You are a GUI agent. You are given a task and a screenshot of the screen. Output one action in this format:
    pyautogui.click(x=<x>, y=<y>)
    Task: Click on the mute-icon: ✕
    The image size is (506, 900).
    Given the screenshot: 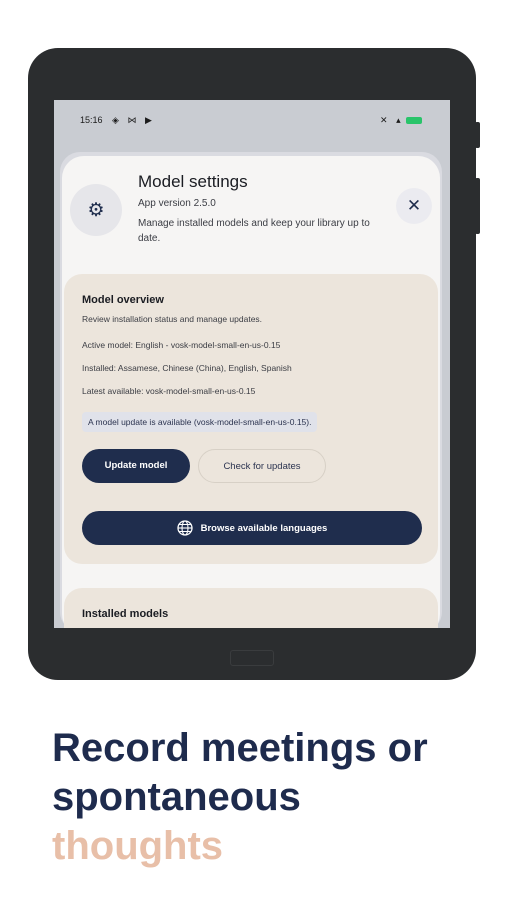 What is the action you would take?
    pyautogui.click(x=385, y=120)
    